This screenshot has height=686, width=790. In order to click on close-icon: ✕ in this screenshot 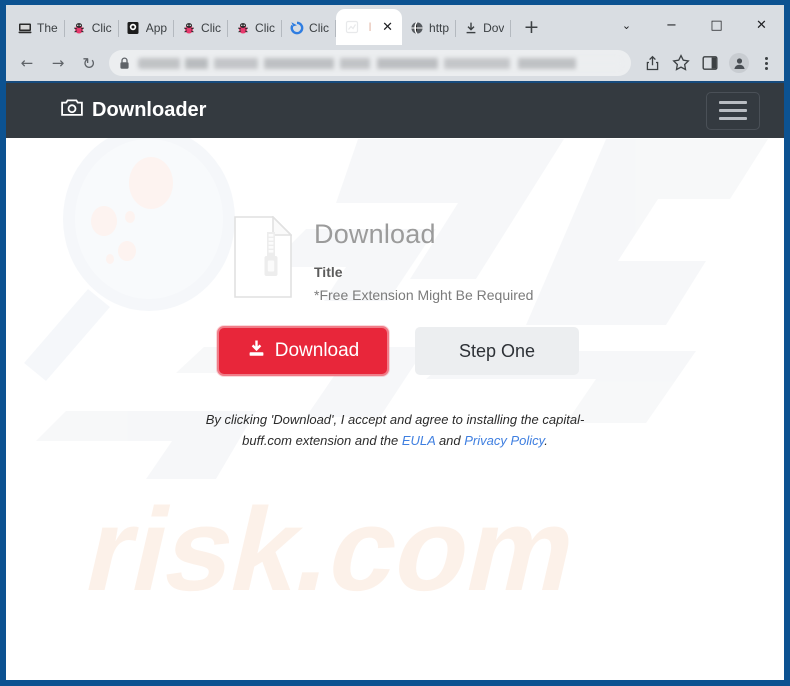, I will do `click(387, 27)`.